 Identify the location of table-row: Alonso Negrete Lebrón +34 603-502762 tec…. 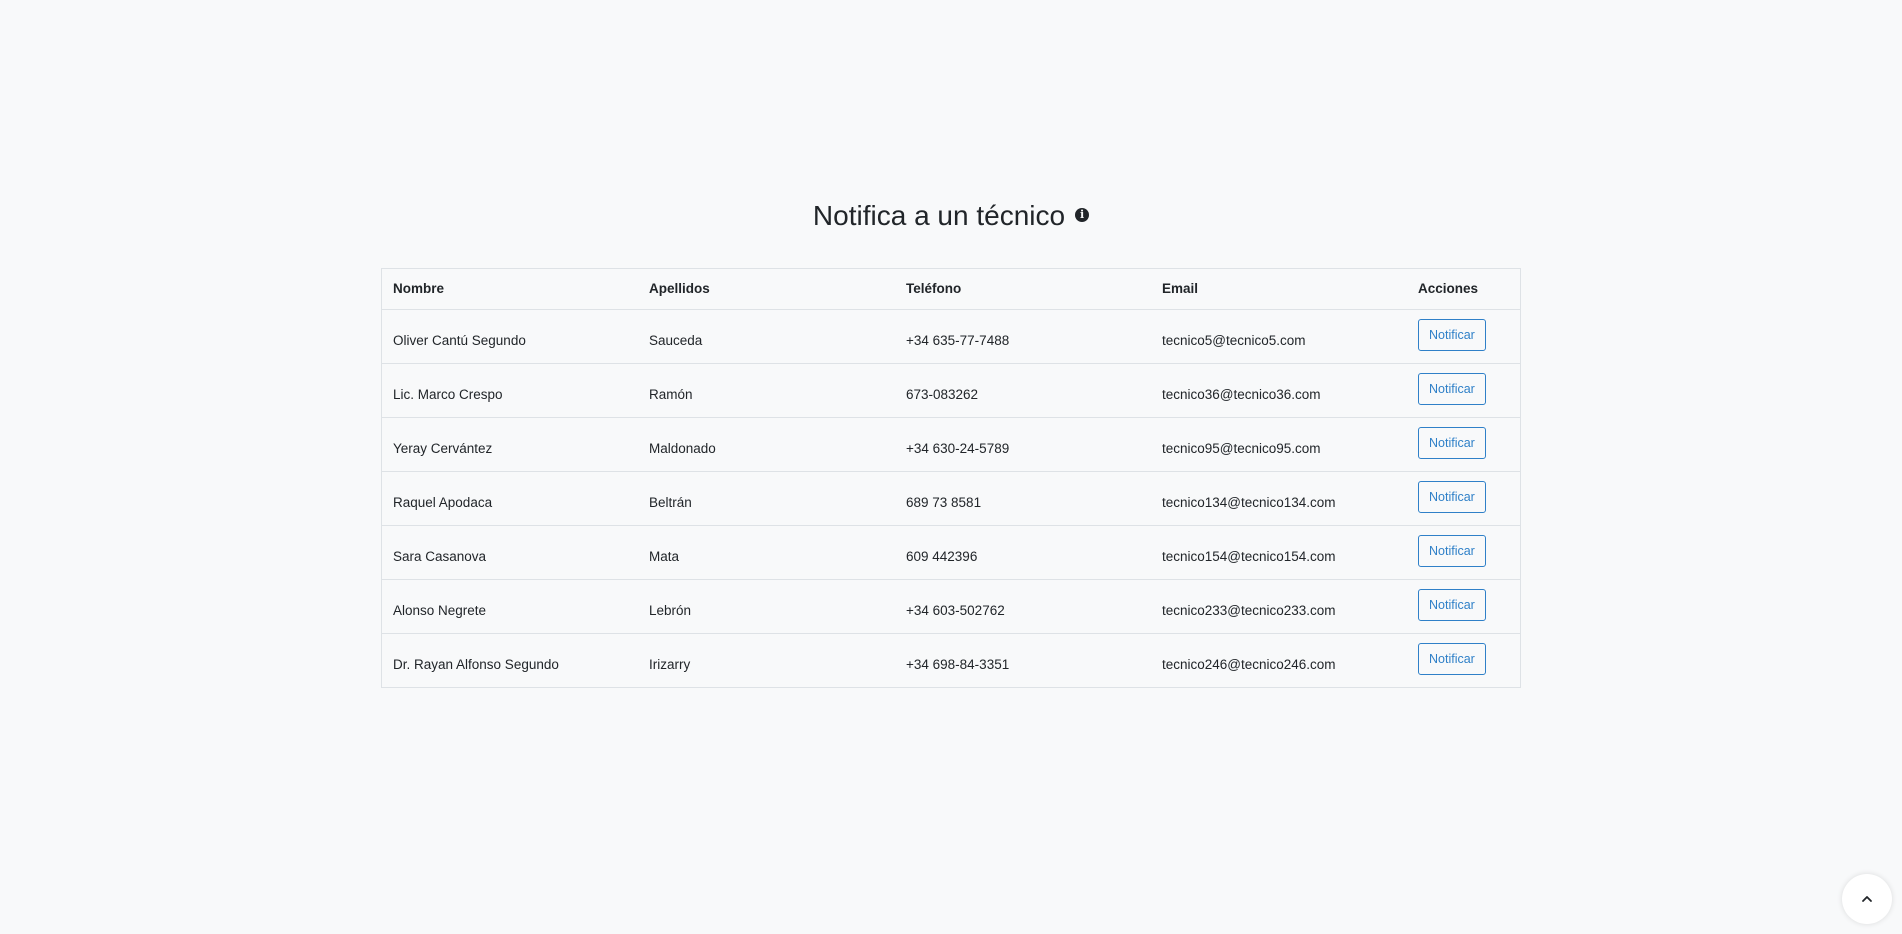
(951, 606).